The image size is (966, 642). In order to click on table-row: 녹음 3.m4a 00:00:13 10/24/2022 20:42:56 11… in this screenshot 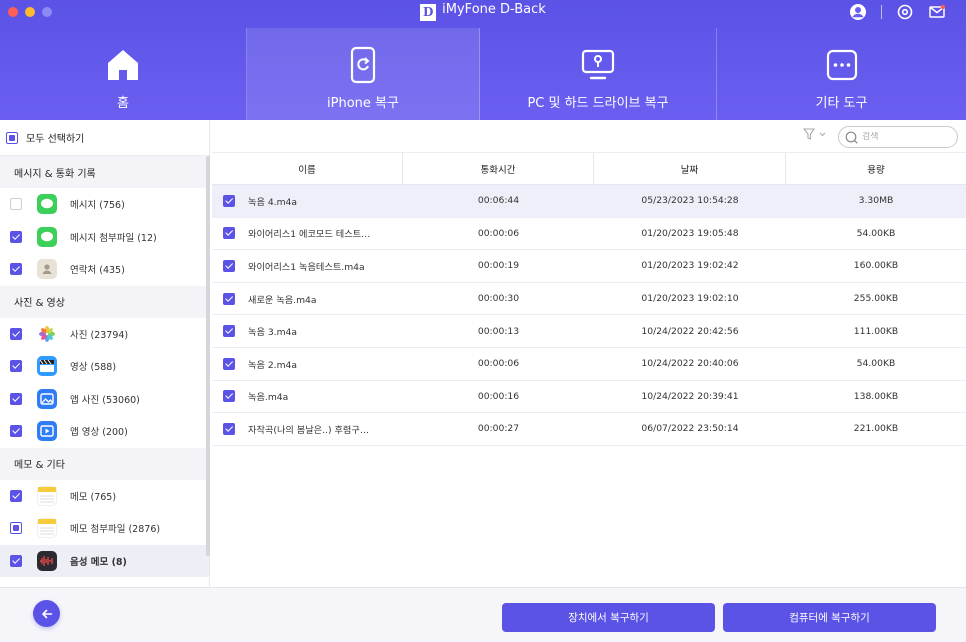, I will do `click(589, 331)`.